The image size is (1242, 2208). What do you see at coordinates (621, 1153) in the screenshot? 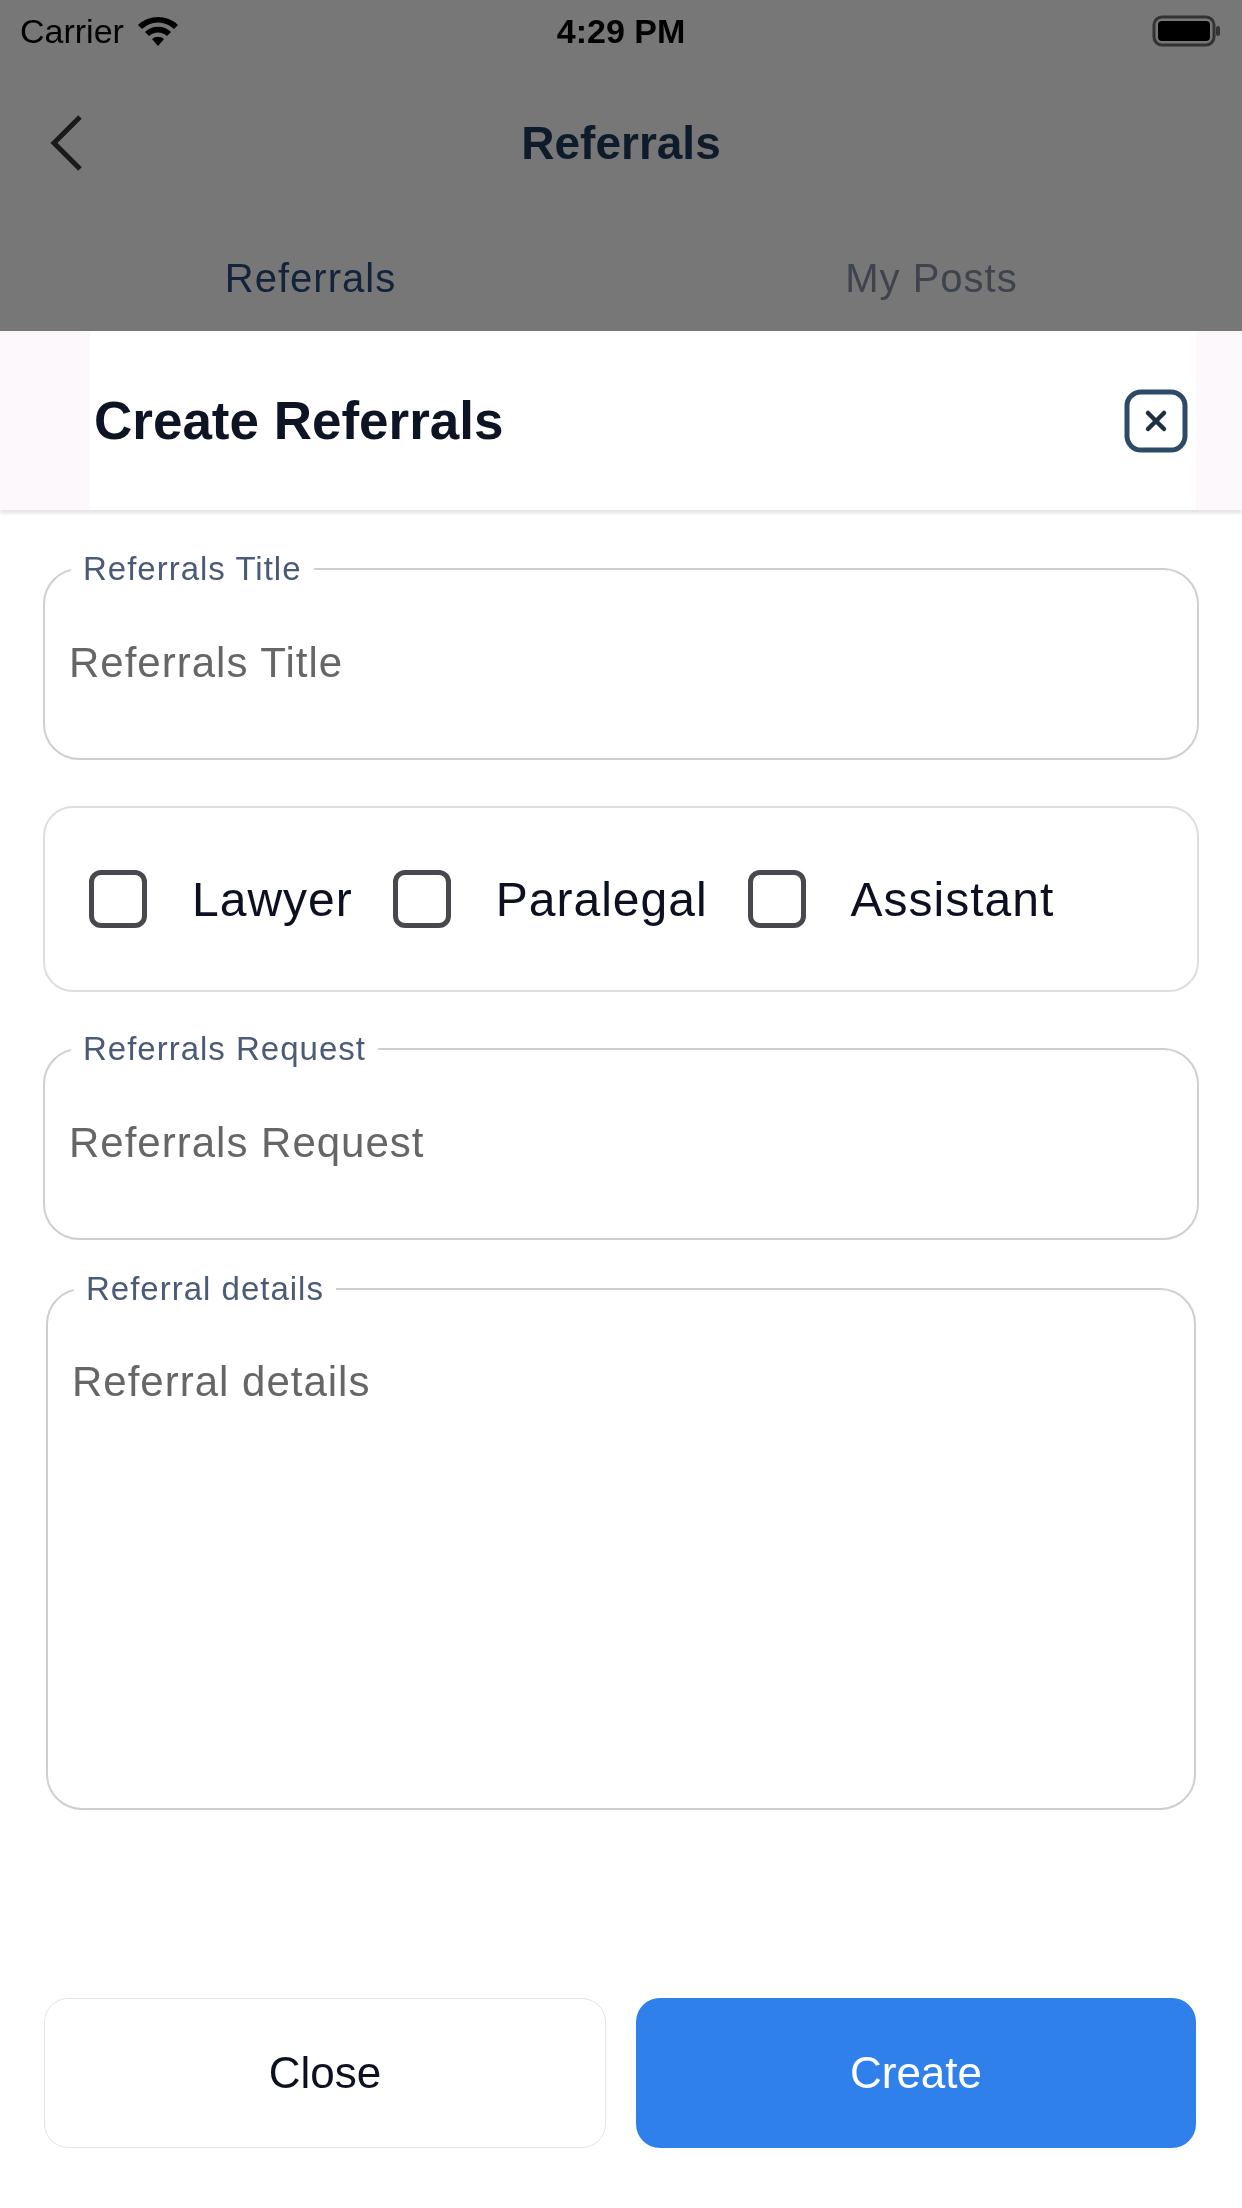
I see `text-field: Referrals Request` at bounding box center [621, 1153].